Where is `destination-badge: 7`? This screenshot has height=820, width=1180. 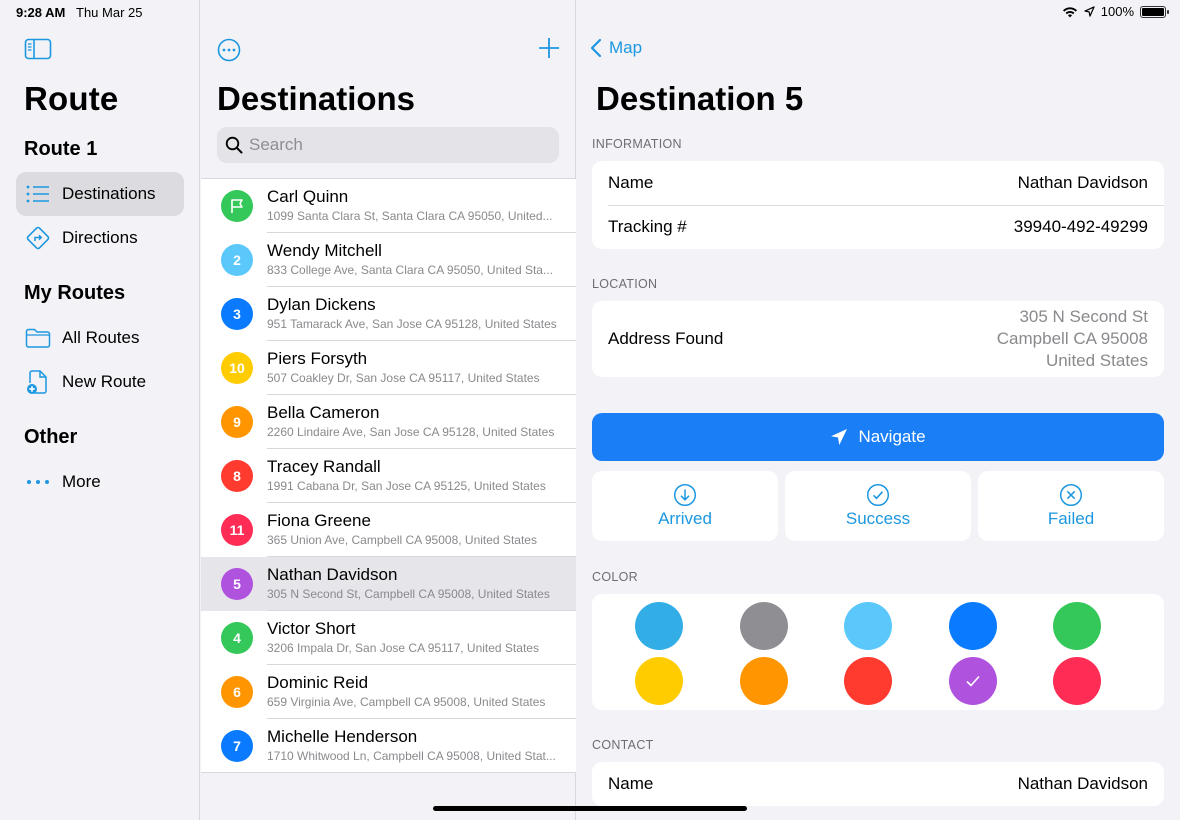 destination-badge: 7 is located at coordinates (237, 746).